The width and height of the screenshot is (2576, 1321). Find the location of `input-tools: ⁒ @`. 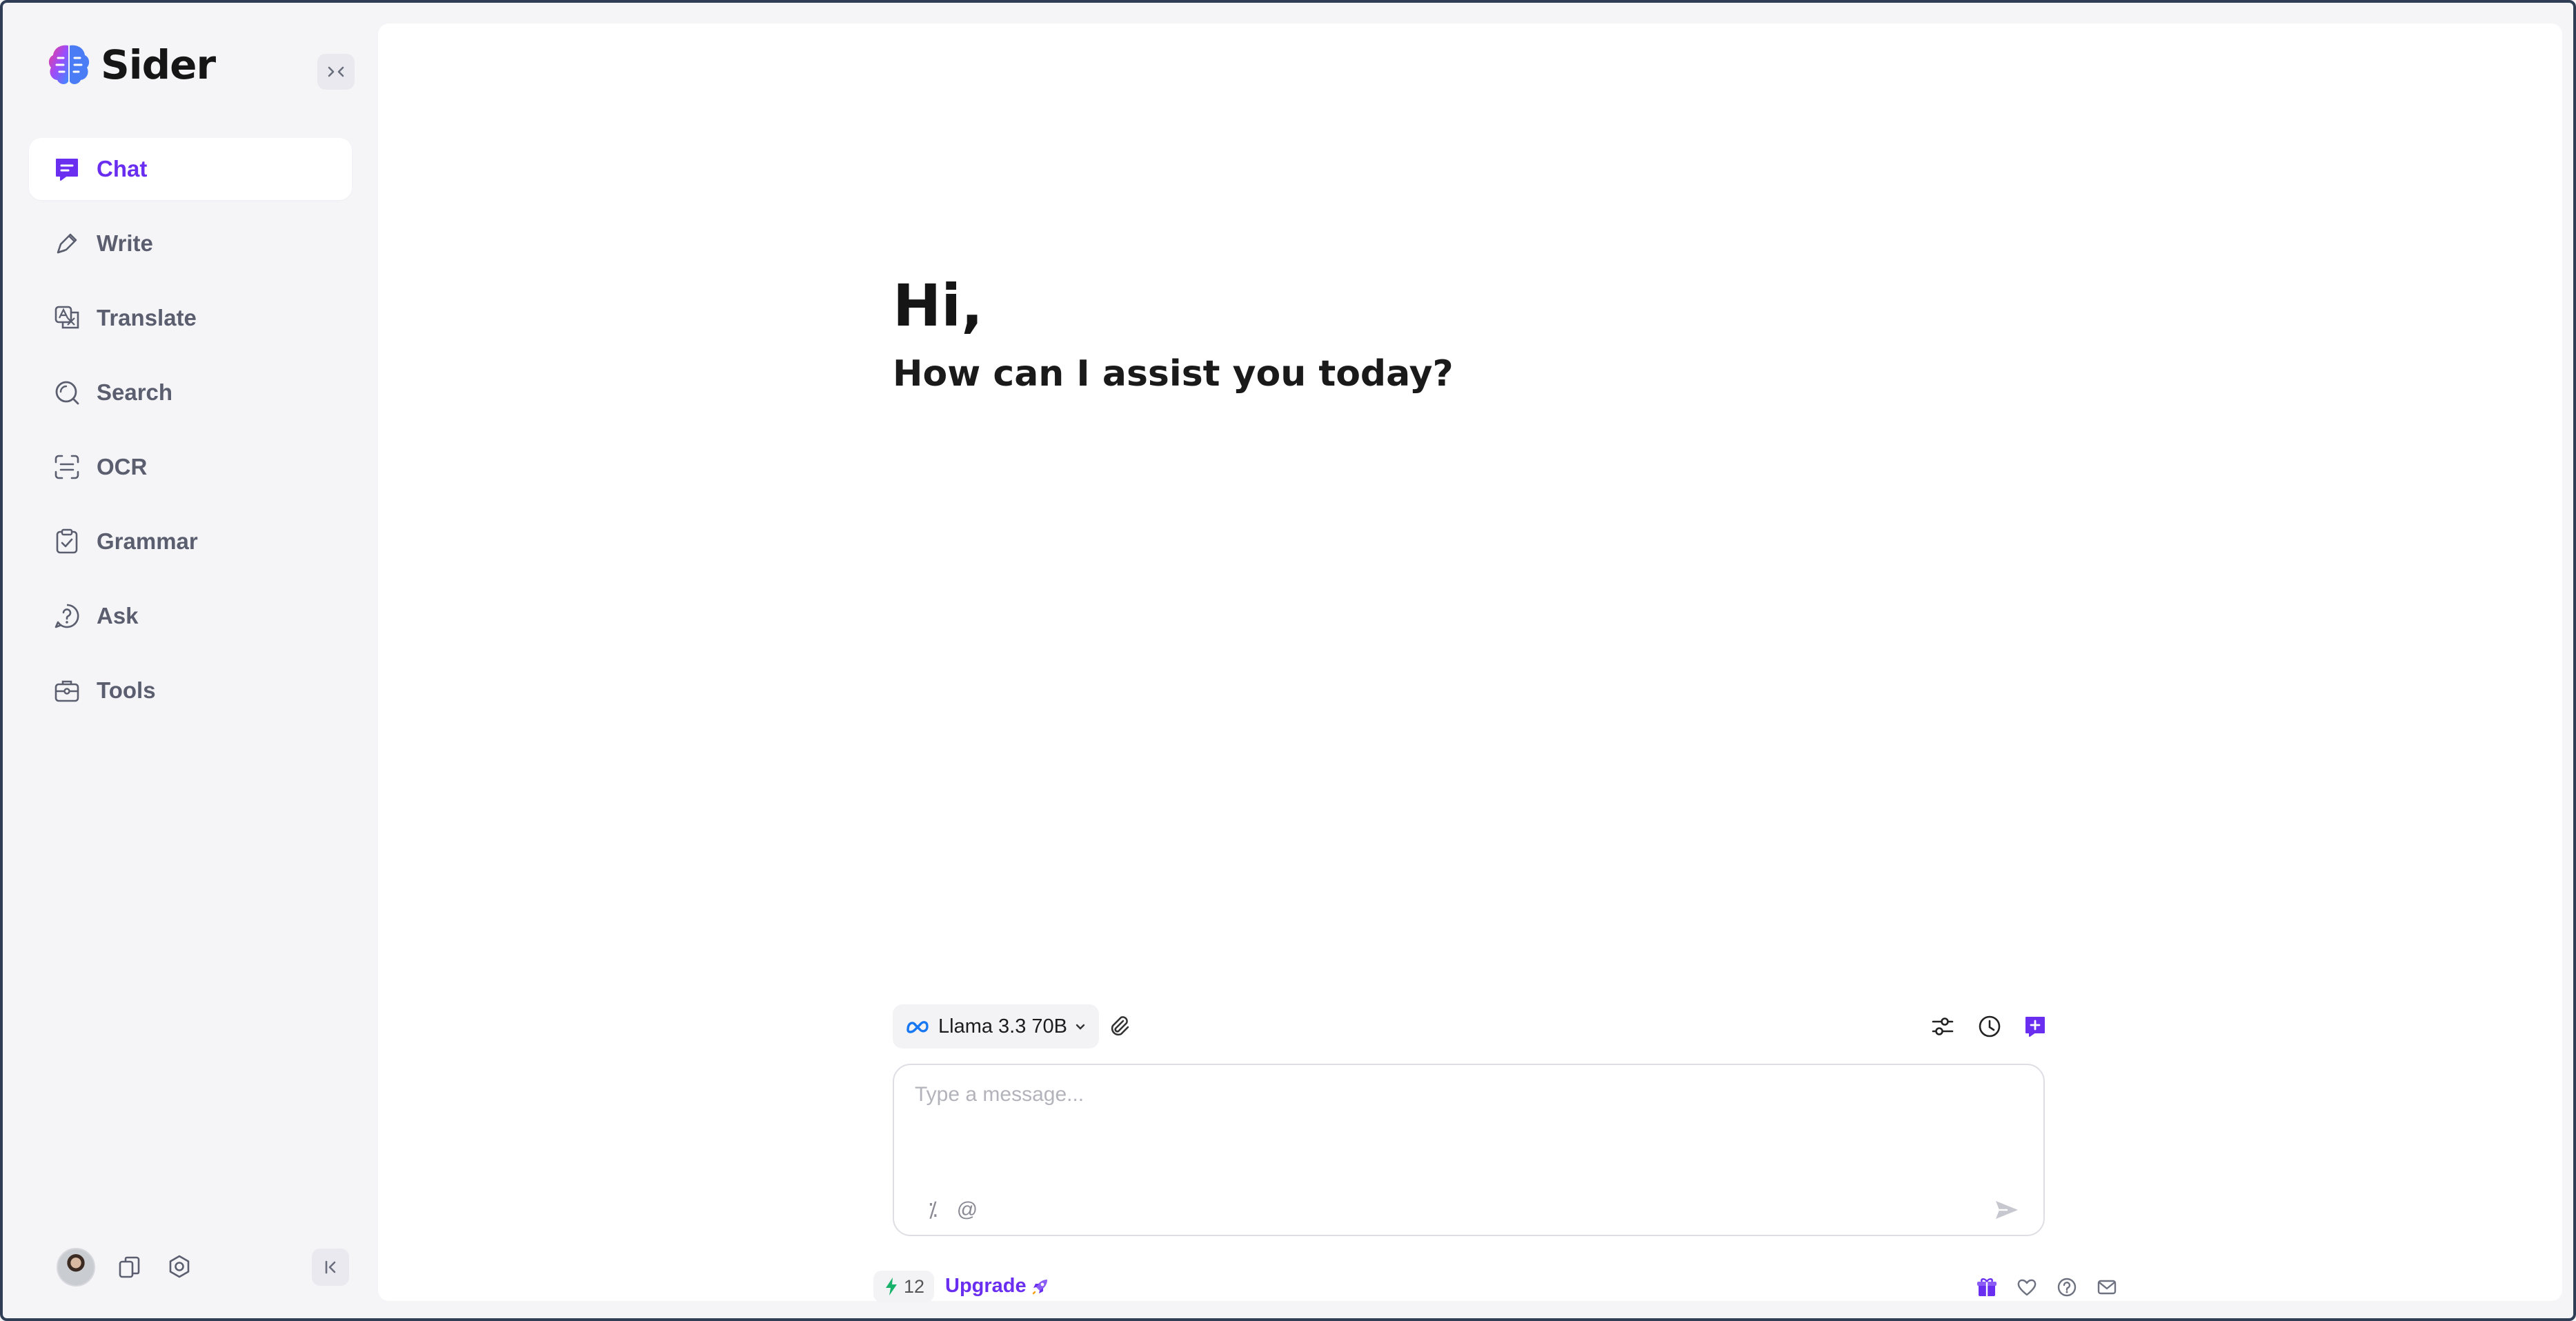

input-tools: ⁒ @ is located at coordinates (953, 1210).